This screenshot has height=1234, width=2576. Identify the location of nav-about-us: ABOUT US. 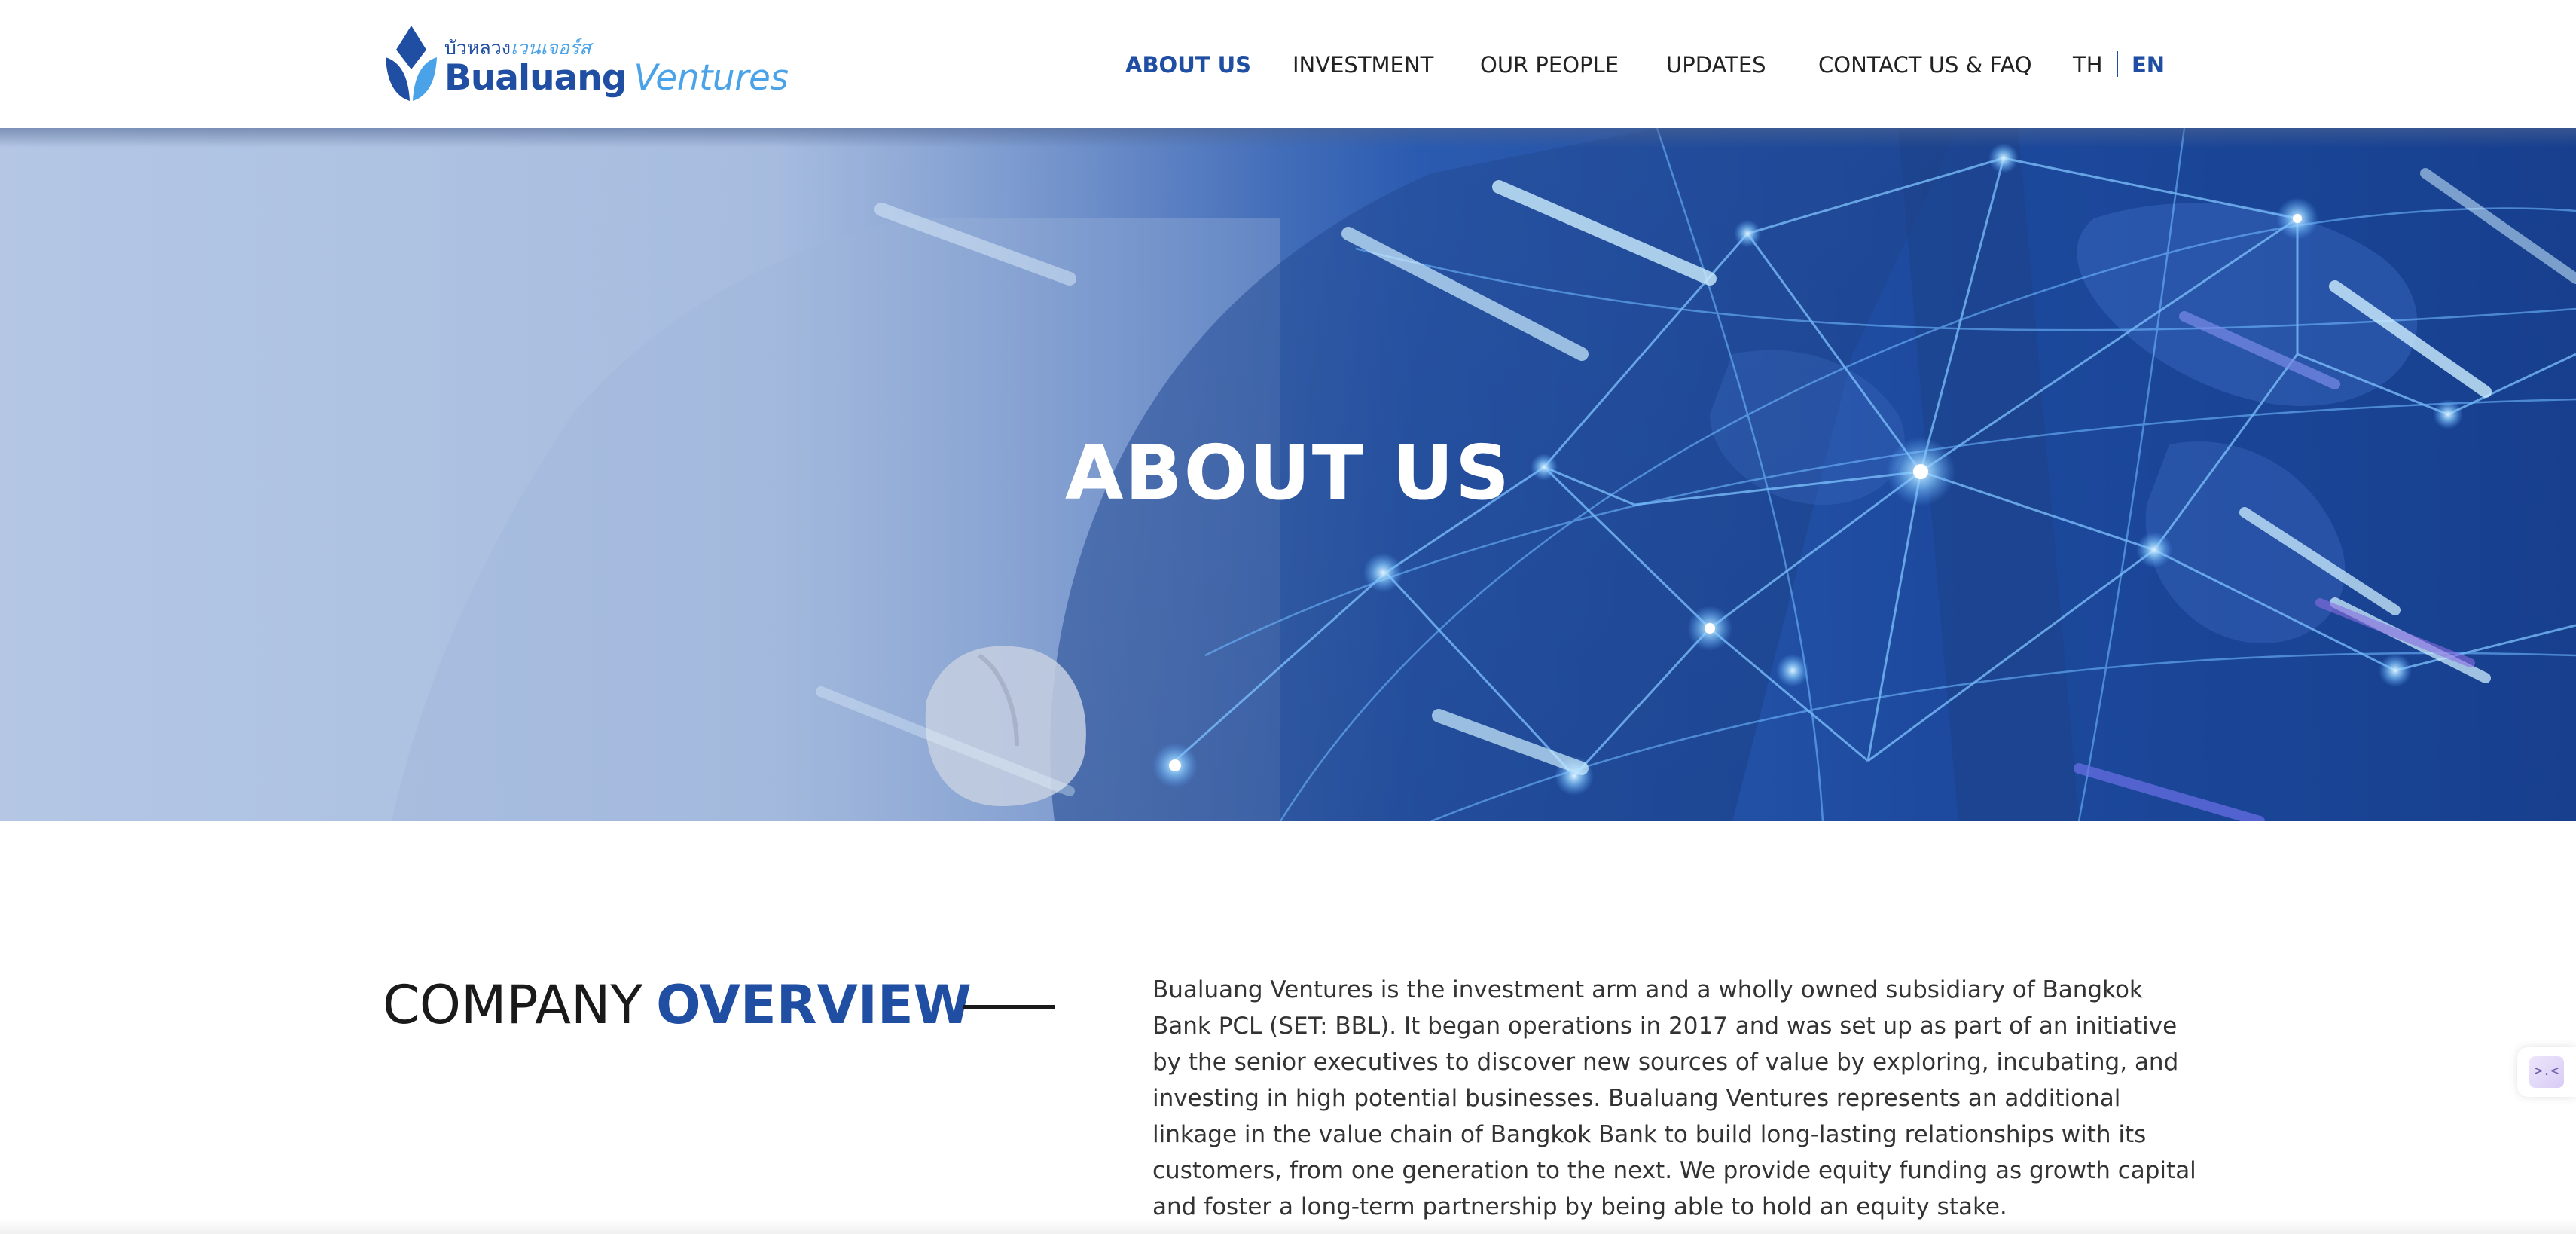
(1188, 64).